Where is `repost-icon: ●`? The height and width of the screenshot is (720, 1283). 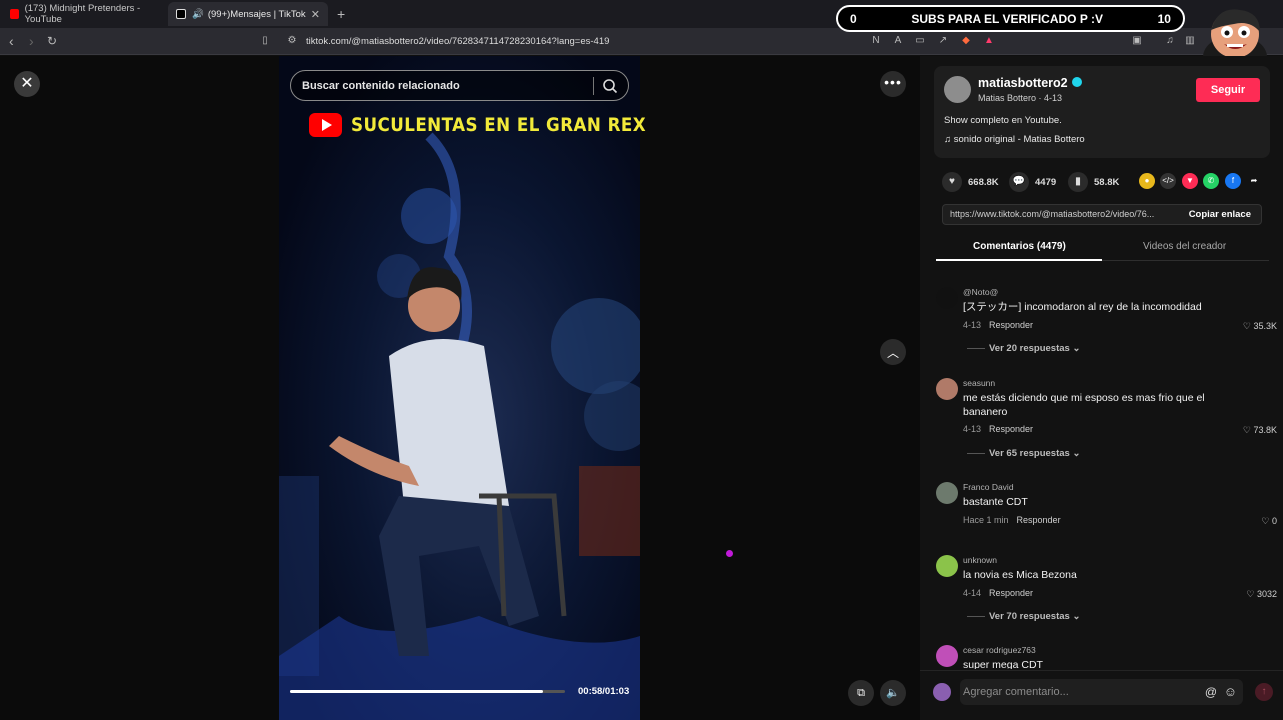
repost-icon: ● is located at coordinates (1147, 181).